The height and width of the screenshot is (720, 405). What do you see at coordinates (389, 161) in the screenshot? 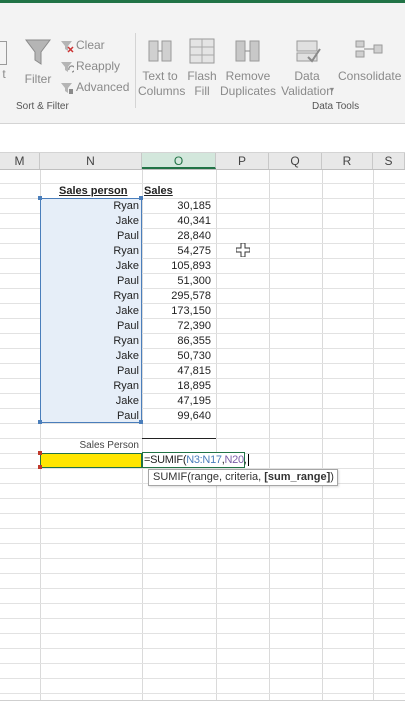
I see `column-header-s: S` at bounding box center [389, 161].